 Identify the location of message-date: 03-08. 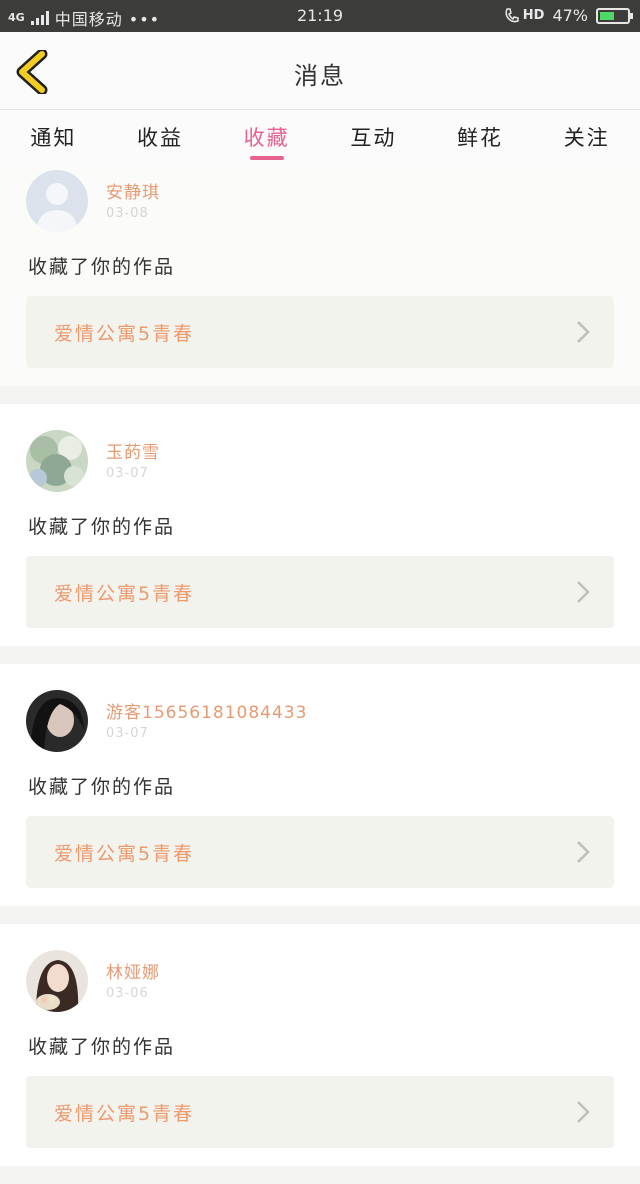
(127, 213).